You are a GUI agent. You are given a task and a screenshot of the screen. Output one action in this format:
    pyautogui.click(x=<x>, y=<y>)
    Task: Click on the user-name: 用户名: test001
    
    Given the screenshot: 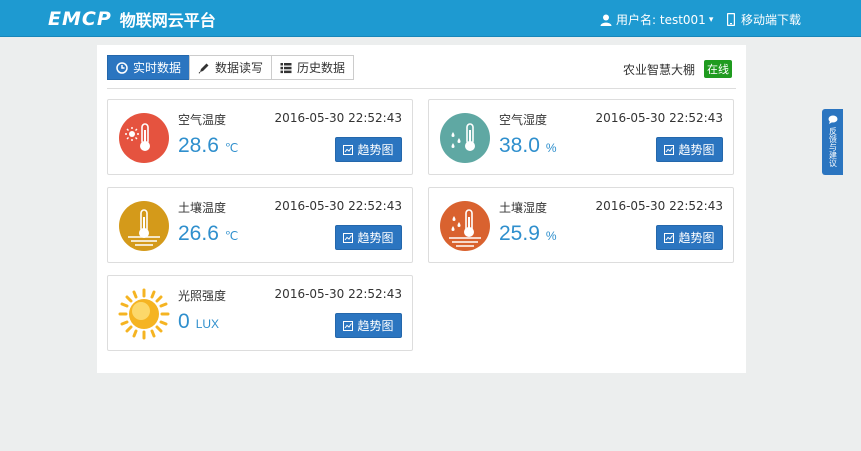 What is the action you would take?
    pyautogui.click(x=661, y=20)
    